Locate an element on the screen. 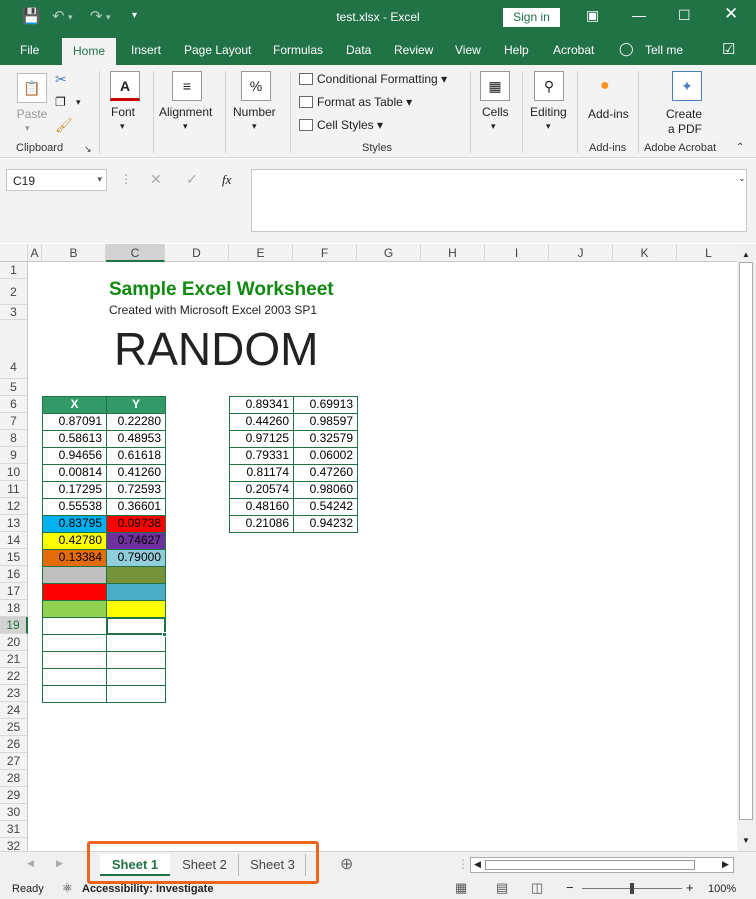 The height and width of the screenshot is (899, 756). tab-review: Review is located at coordinates (413, 50).